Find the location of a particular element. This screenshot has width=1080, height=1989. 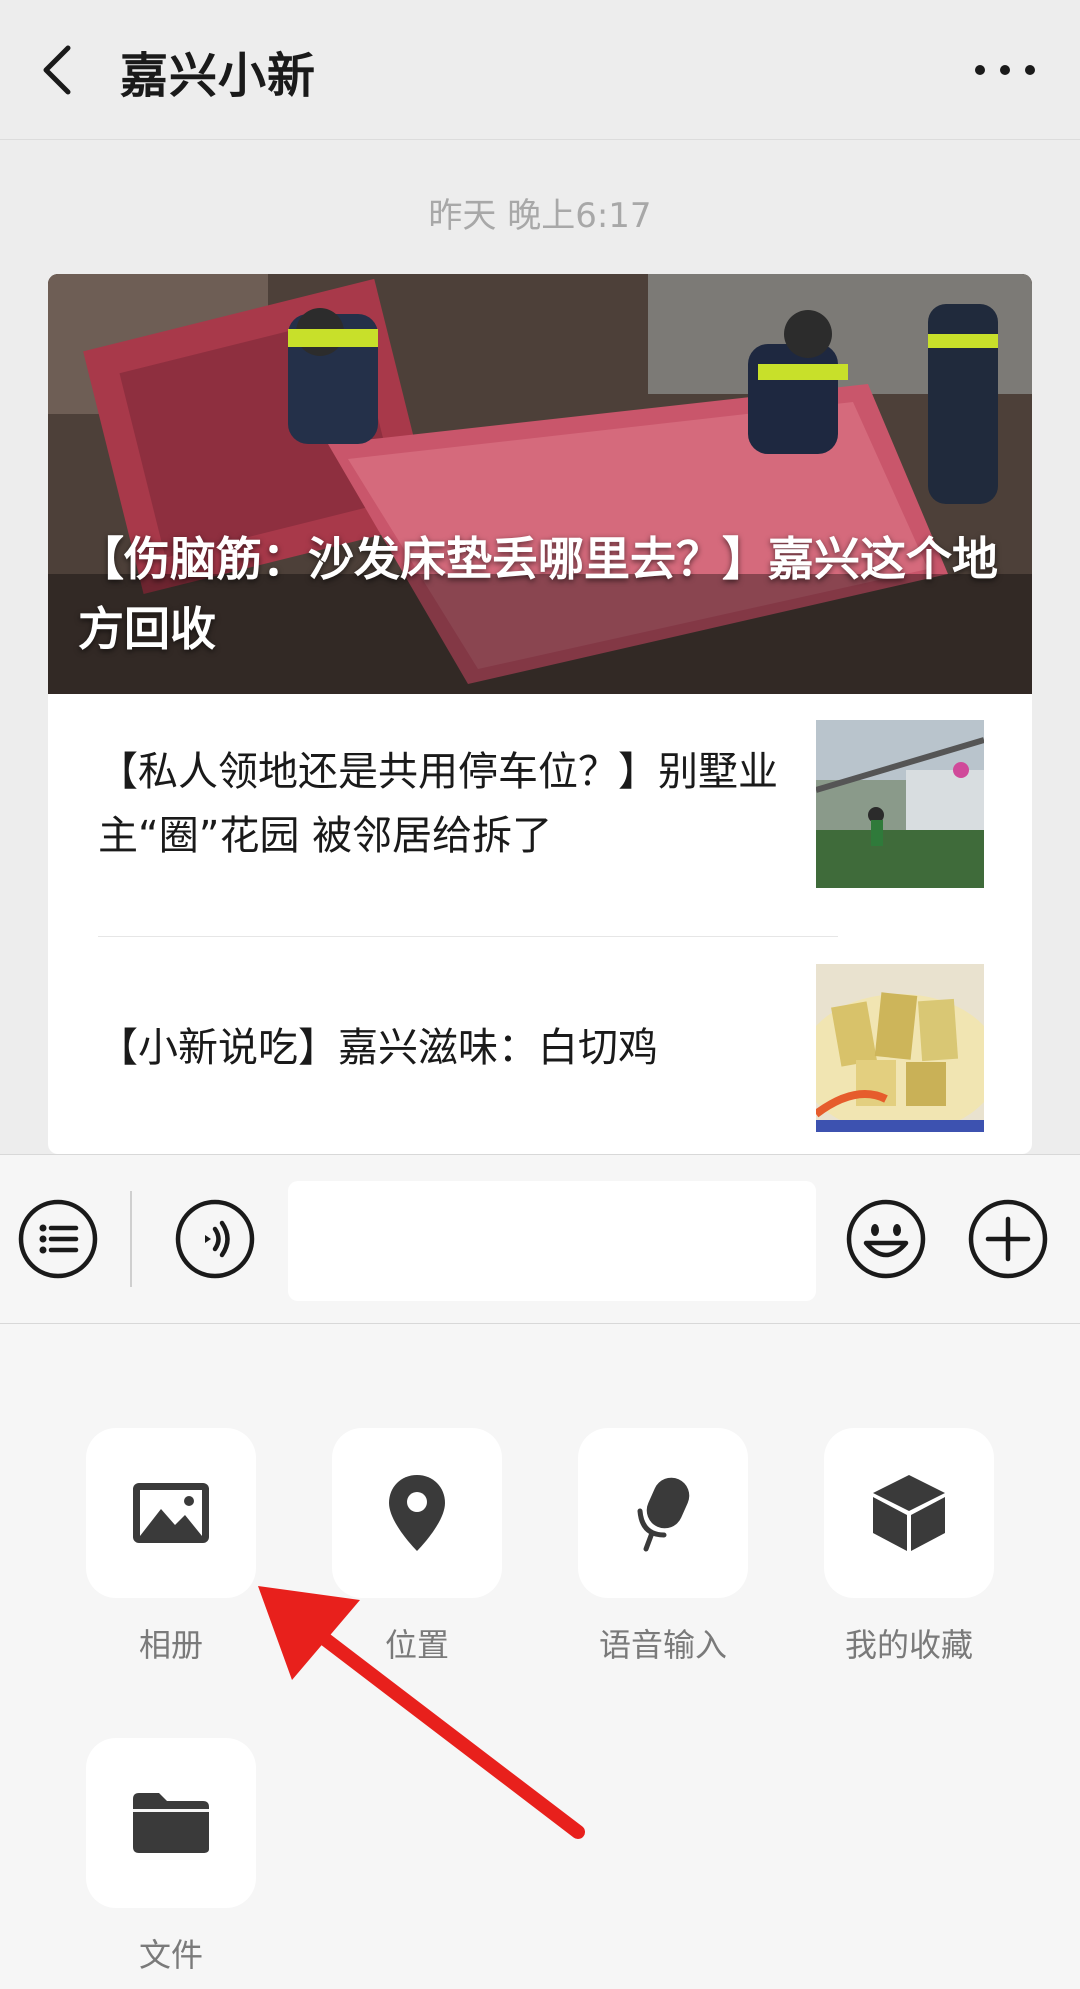

voice-icon is located at coordinates (215, 1239).